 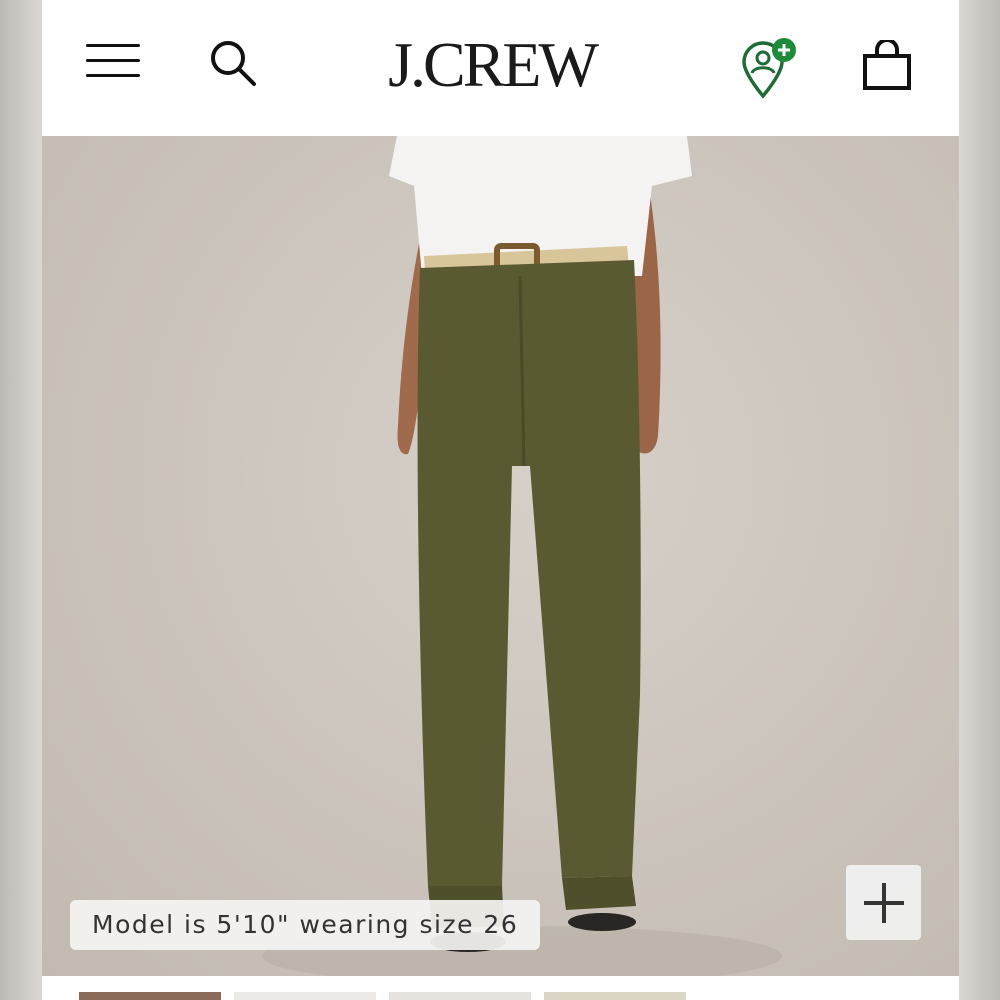 I want to click on menu-icon, so click(x=113, y=61).